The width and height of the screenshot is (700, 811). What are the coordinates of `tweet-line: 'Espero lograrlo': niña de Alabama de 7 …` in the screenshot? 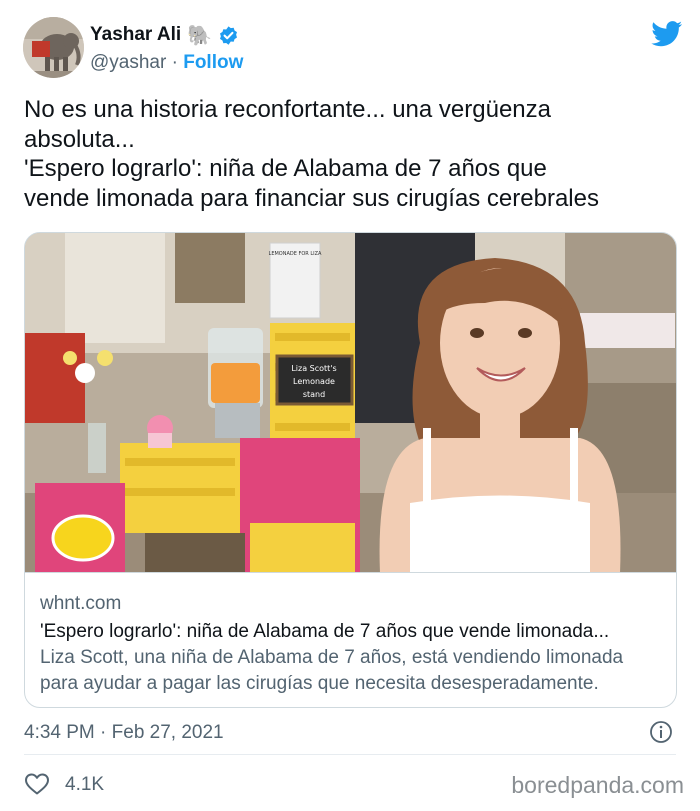 It's located at (285, 168).